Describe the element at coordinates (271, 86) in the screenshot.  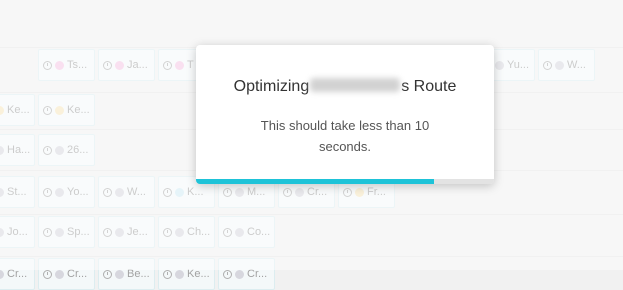
I see `dialog-title-prefix: Optimizing` at that location.